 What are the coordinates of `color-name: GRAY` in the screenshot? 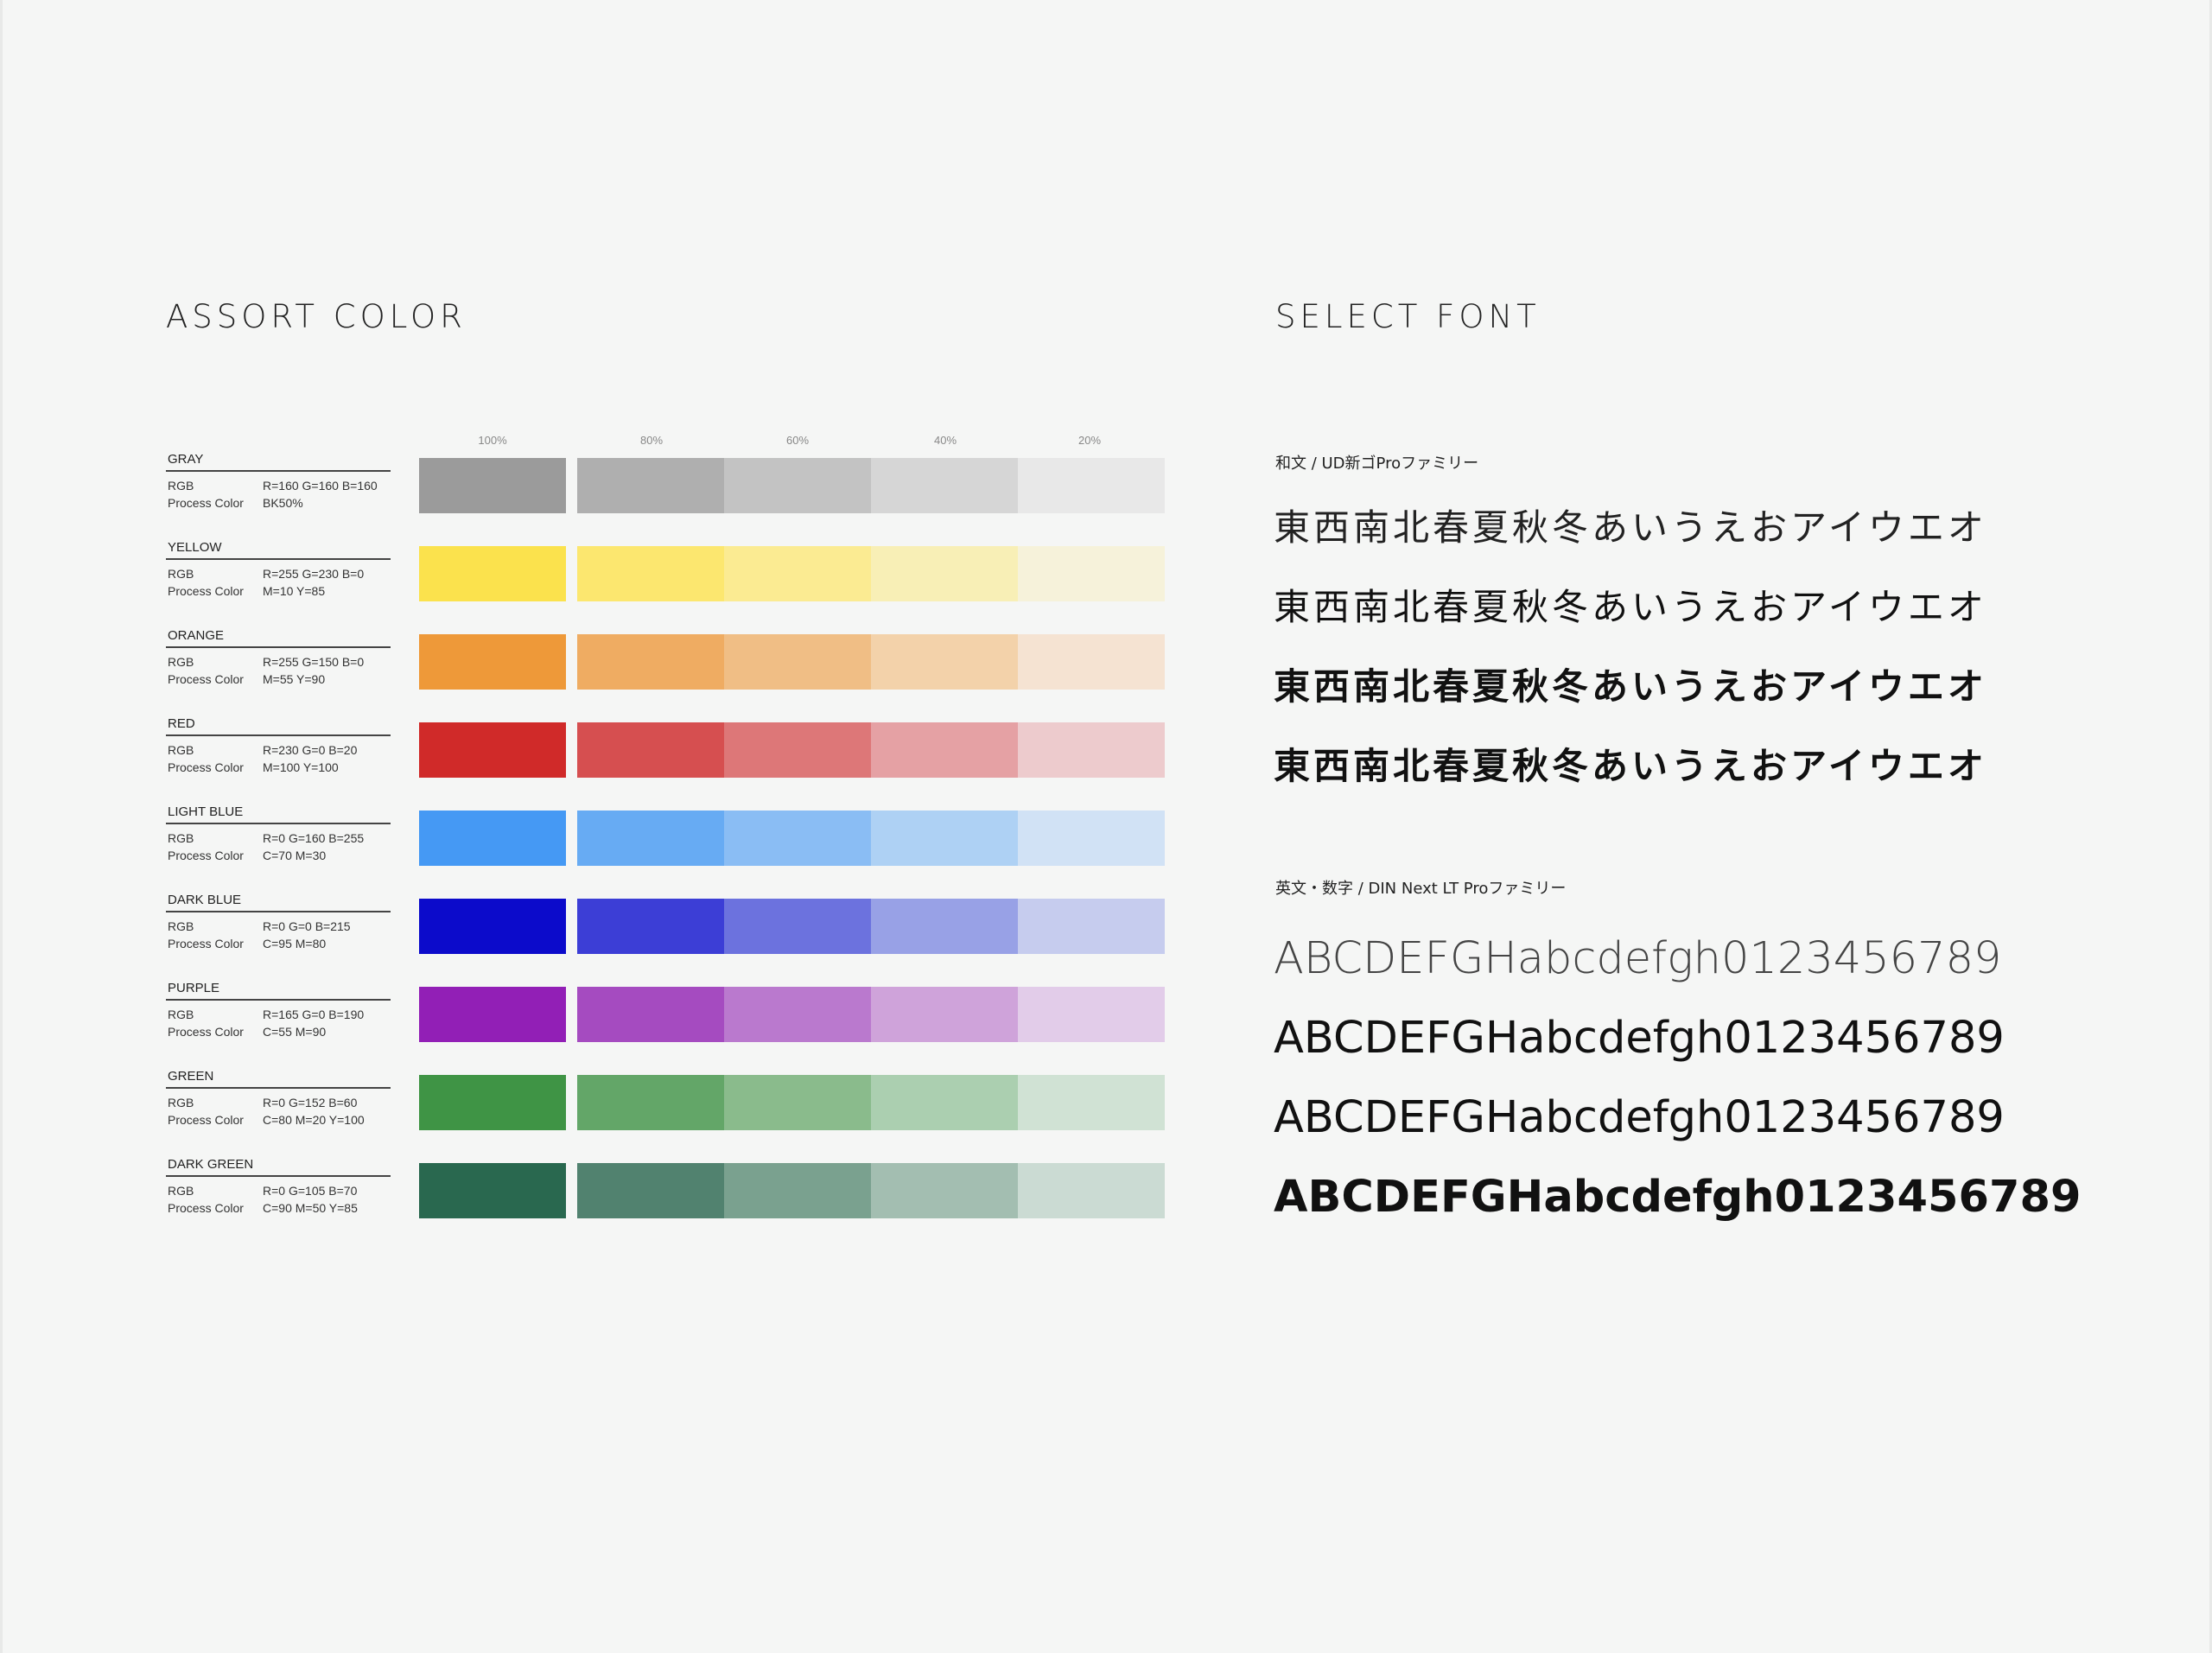 It's located at (186, 459).